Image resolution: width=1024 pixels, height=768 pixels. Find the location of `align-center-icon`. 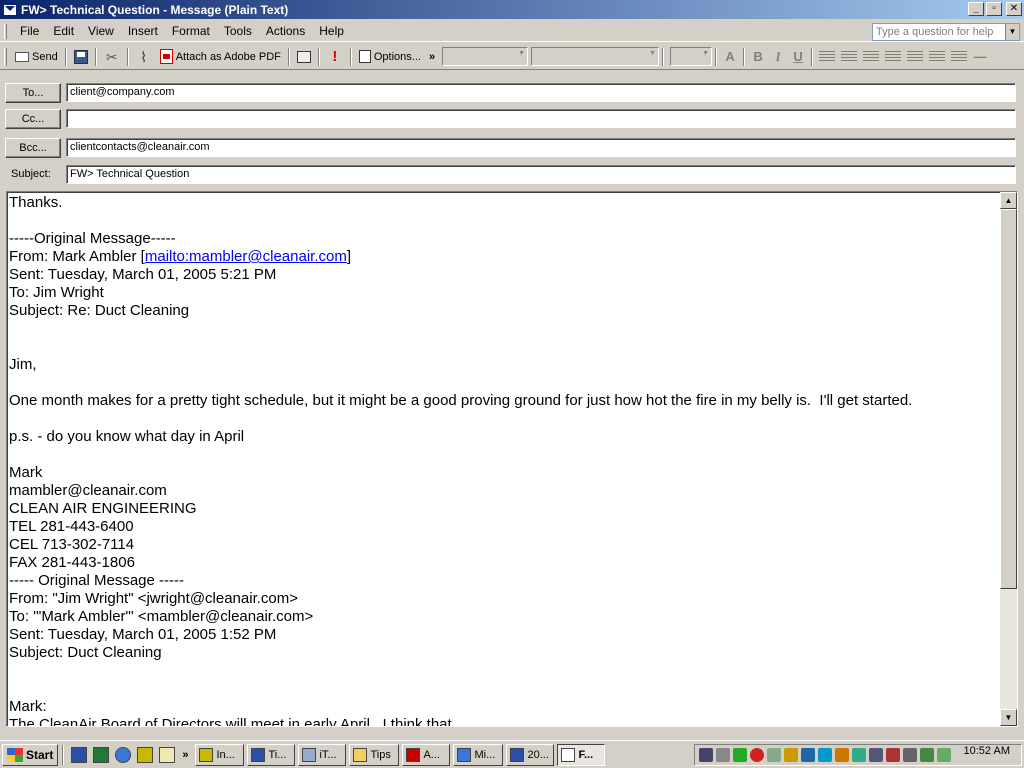

align-center-icon is located at coordinates (849, 56).